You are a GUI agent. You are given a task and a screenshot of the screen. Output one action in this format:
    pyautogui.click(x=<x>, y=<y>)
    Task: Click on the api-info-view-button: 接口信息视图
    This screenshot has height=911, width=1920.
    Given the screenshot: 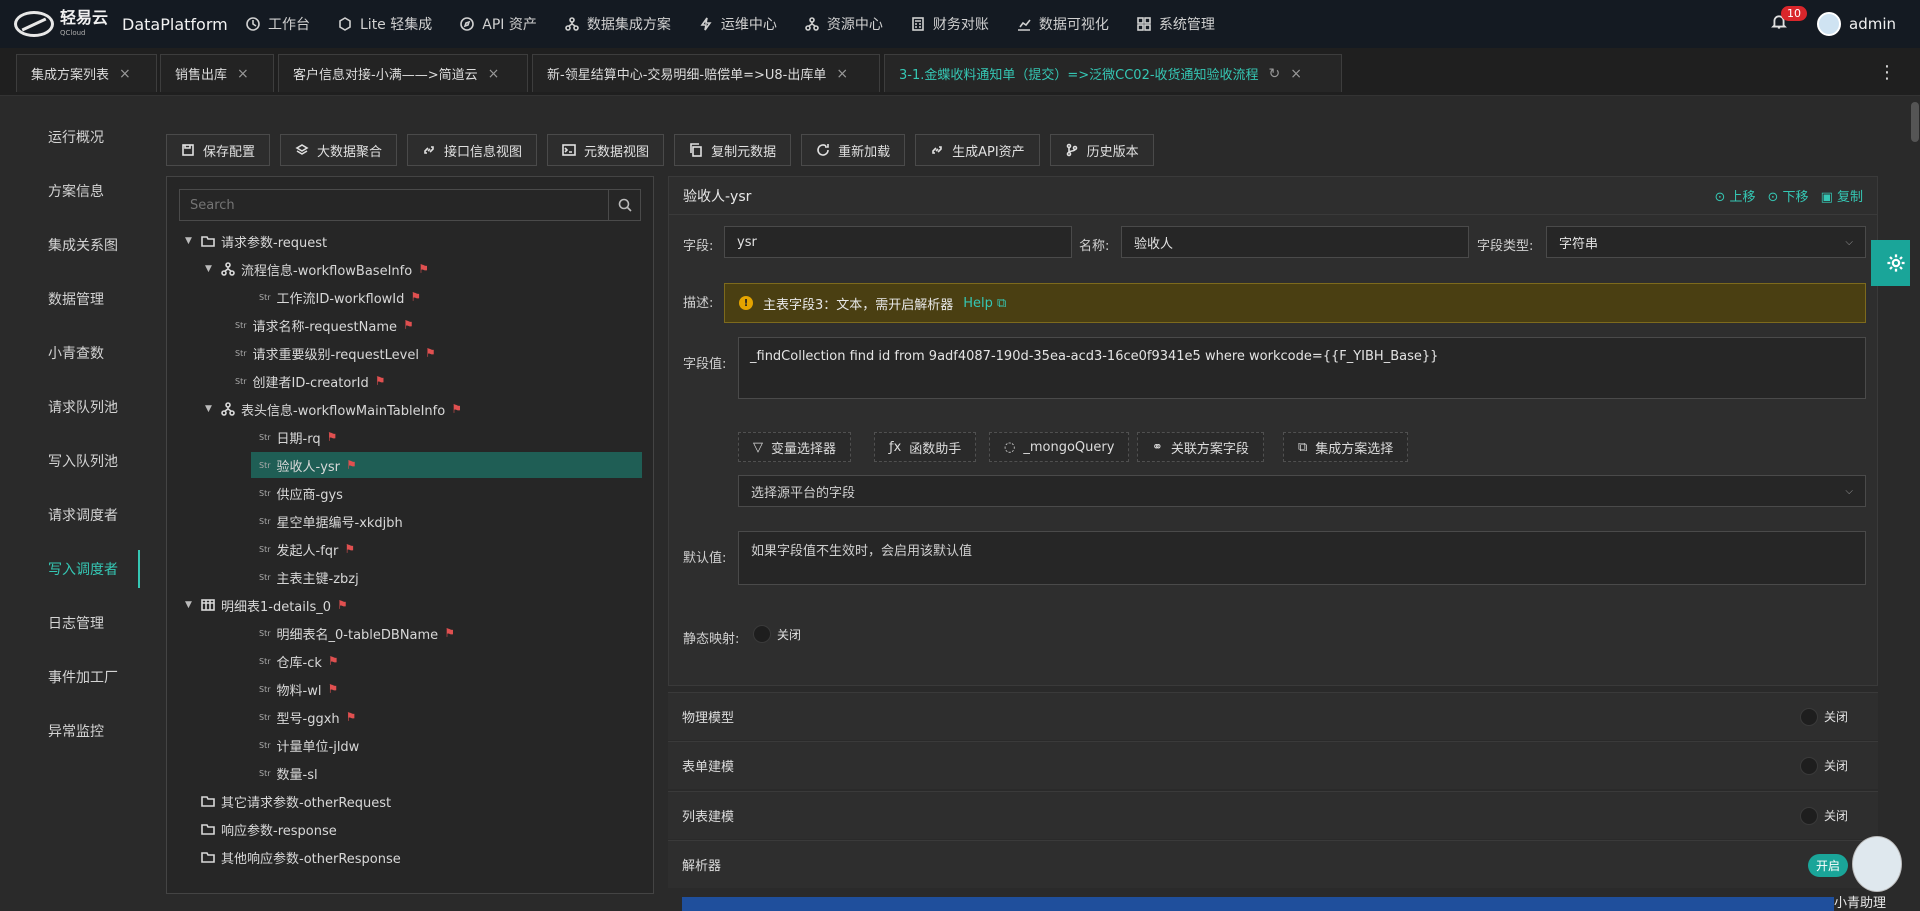 What is the action you would take?
    pyautogui.click(x=472, y=150)
    